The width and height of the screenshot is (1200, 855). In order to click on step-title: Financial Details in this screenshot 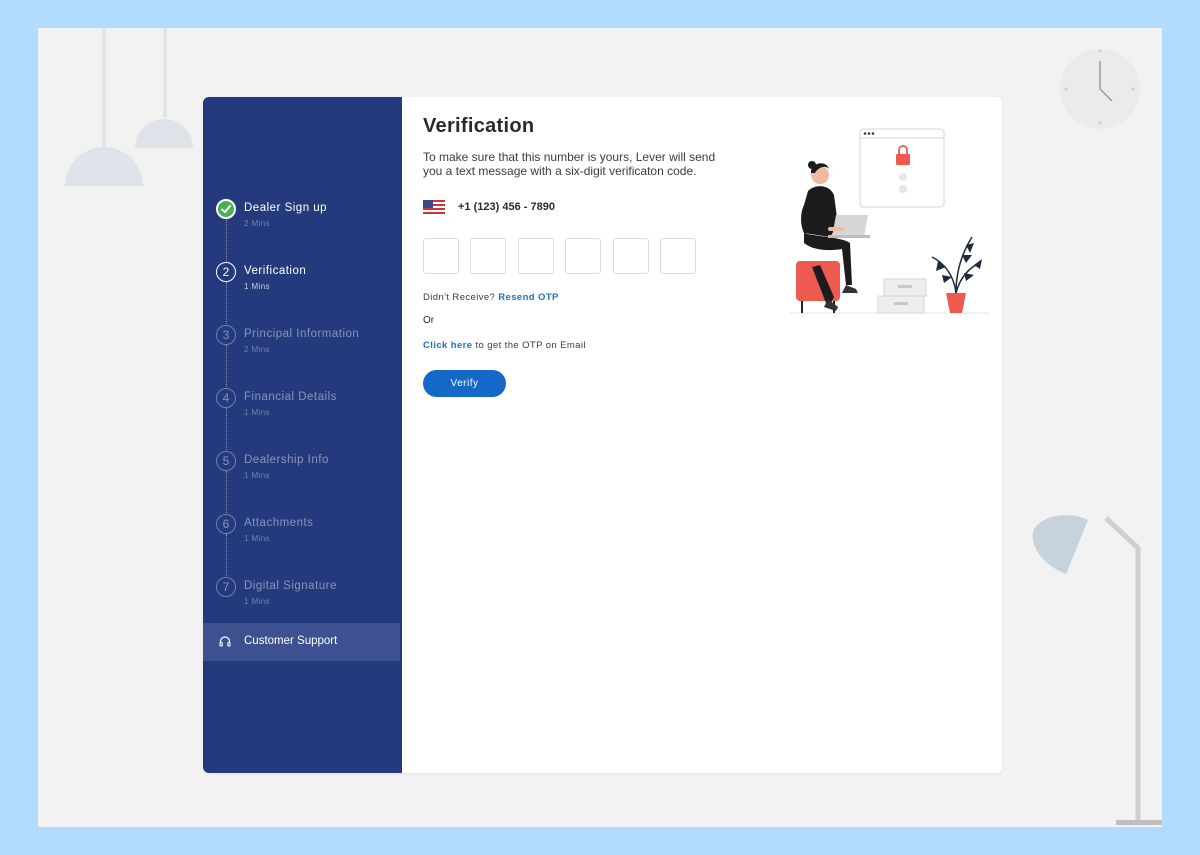, I will do `click(290, 397)`.